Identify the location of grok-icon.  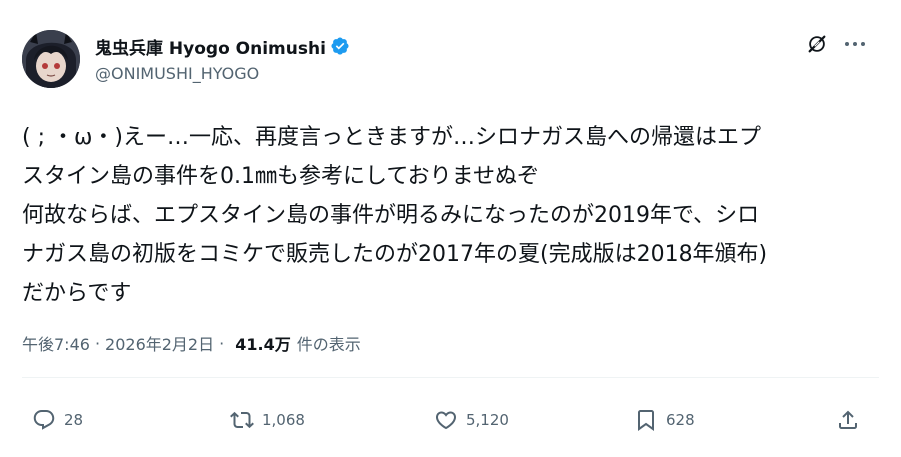
(817, 44).